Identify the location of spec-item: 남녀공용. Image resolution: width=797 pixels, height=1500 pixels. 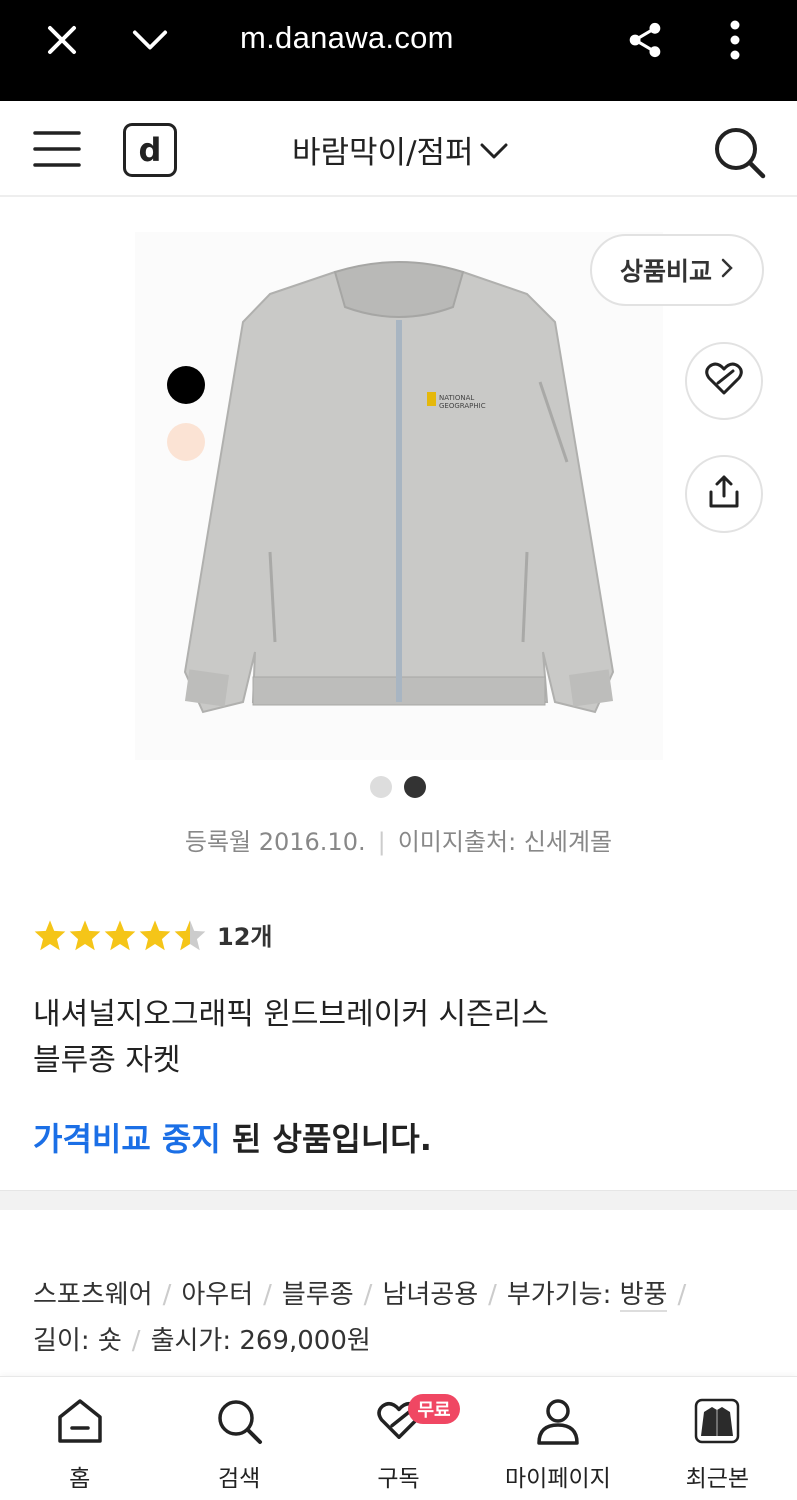
(430, 1295).